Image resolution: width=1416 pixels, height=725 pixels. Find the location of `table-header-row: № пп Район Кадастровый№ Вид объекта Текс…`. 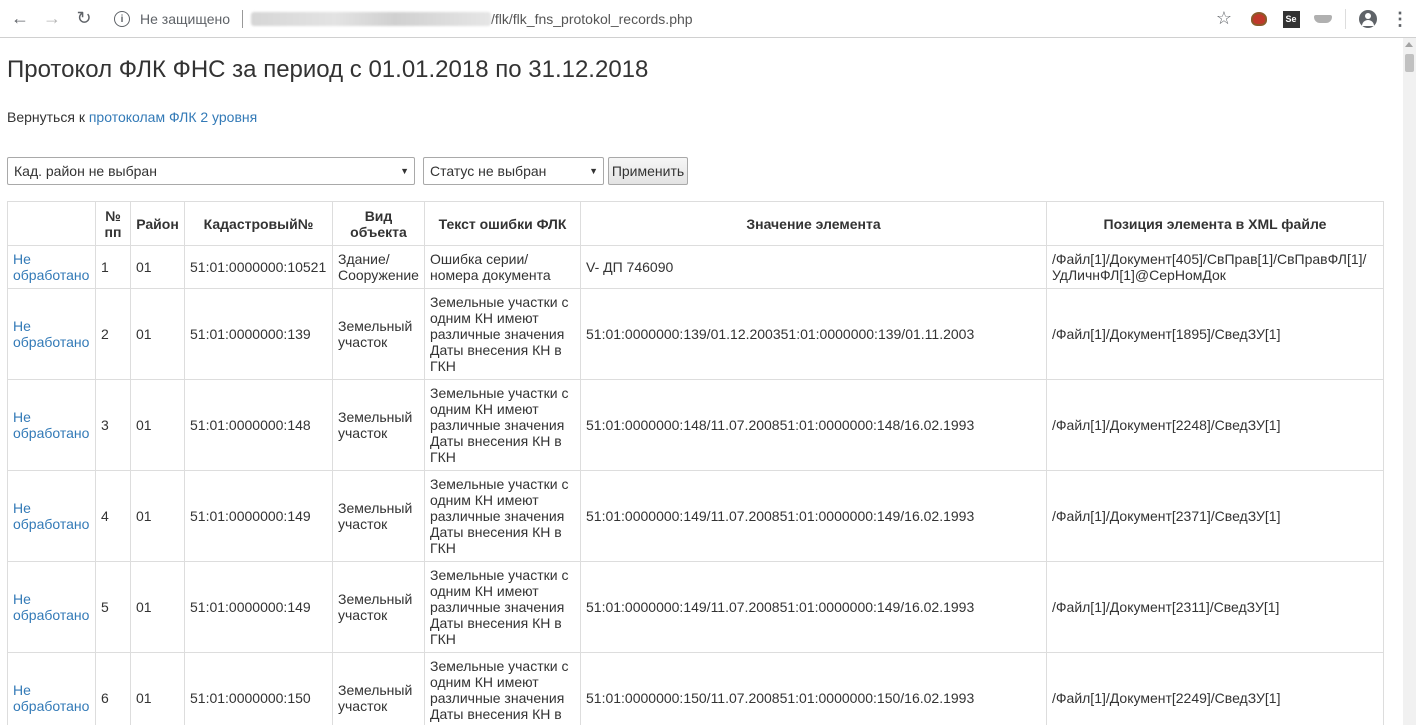

table-header-row: № пп Район Кадастровый№ Вид объекта Текс… is located at coordinates (695, 223).